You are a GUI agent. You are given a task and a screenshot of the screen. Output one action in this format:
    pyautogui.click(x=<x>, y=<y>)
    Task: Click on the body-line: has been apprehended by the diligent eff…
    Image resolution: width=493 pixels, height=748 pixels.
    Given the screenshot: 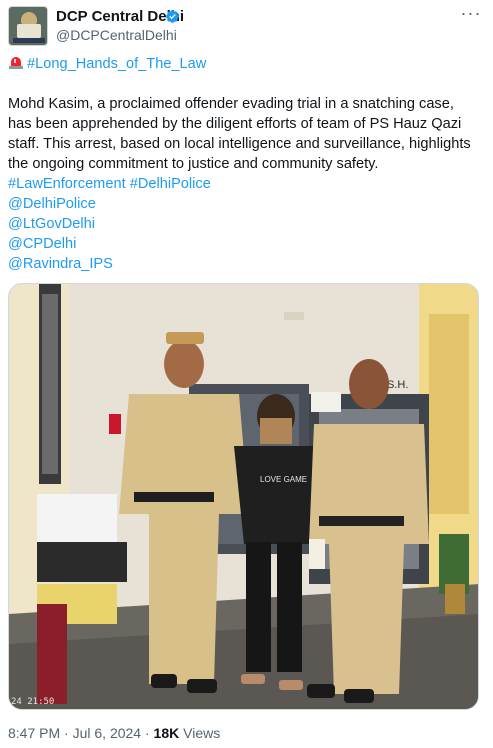 What is the action you would take?
    pyautogui.click(x=235, y=124)
    